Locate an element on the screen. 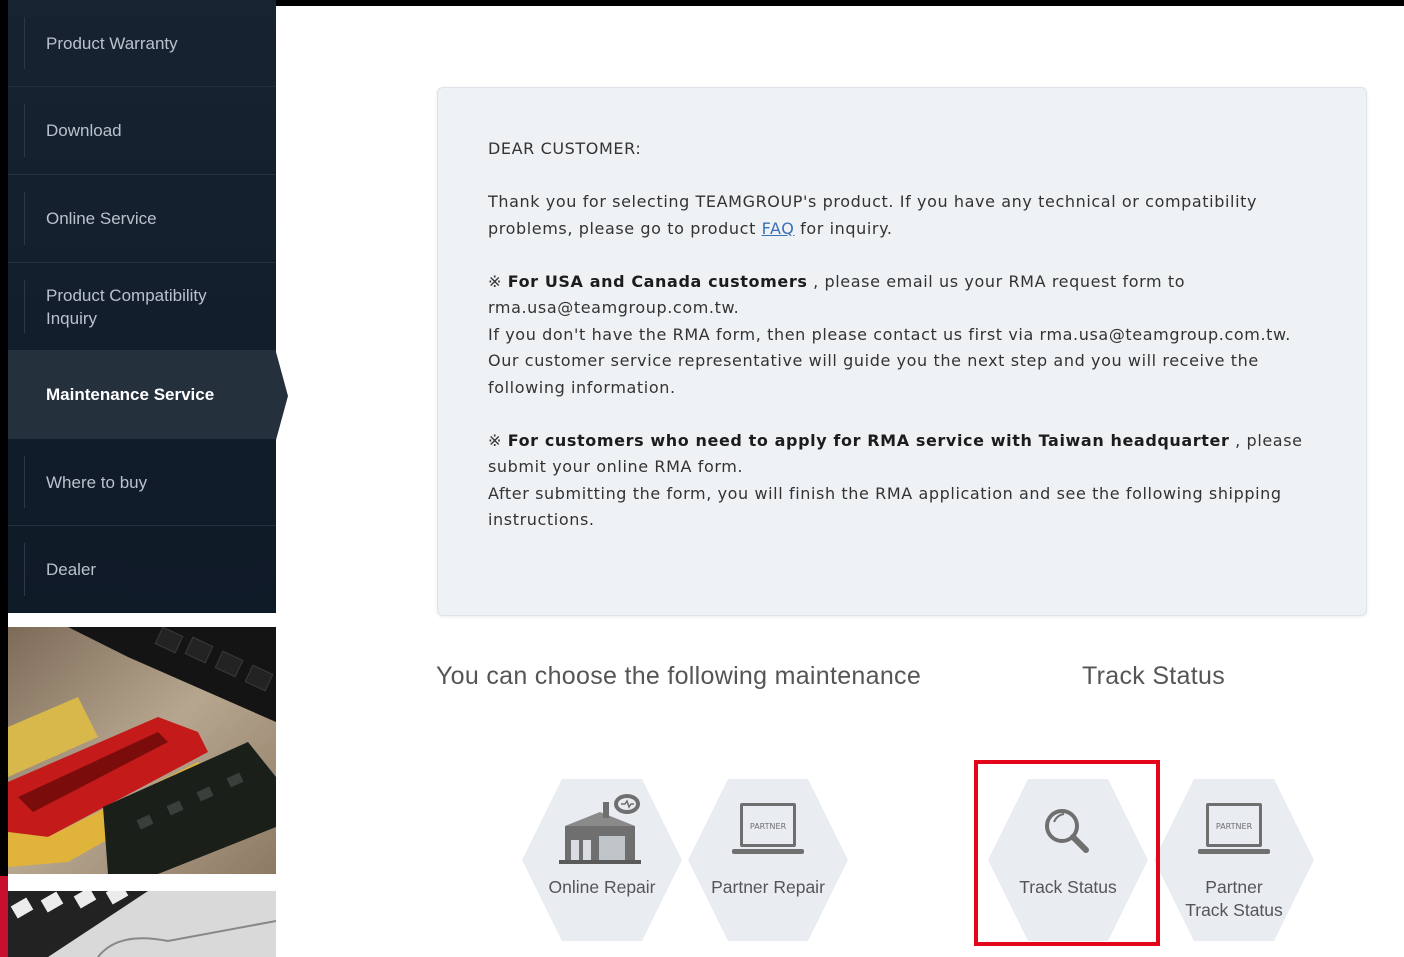 The width and height of the screenshot is (1404, 957). product-photo-ram is located at coordinates (142, 750).